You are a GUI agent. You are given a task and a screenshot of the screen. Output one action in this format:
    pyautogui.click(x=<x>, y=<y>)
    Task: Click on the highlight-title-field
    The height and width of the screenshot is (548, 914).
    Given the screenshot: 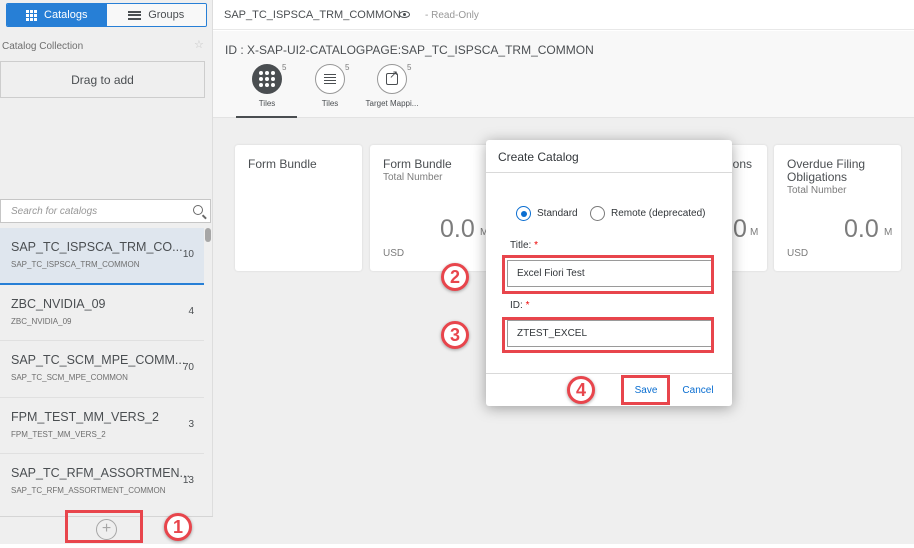 What is the action you would take?
    pyautogui.click(x=608, y=274)
    